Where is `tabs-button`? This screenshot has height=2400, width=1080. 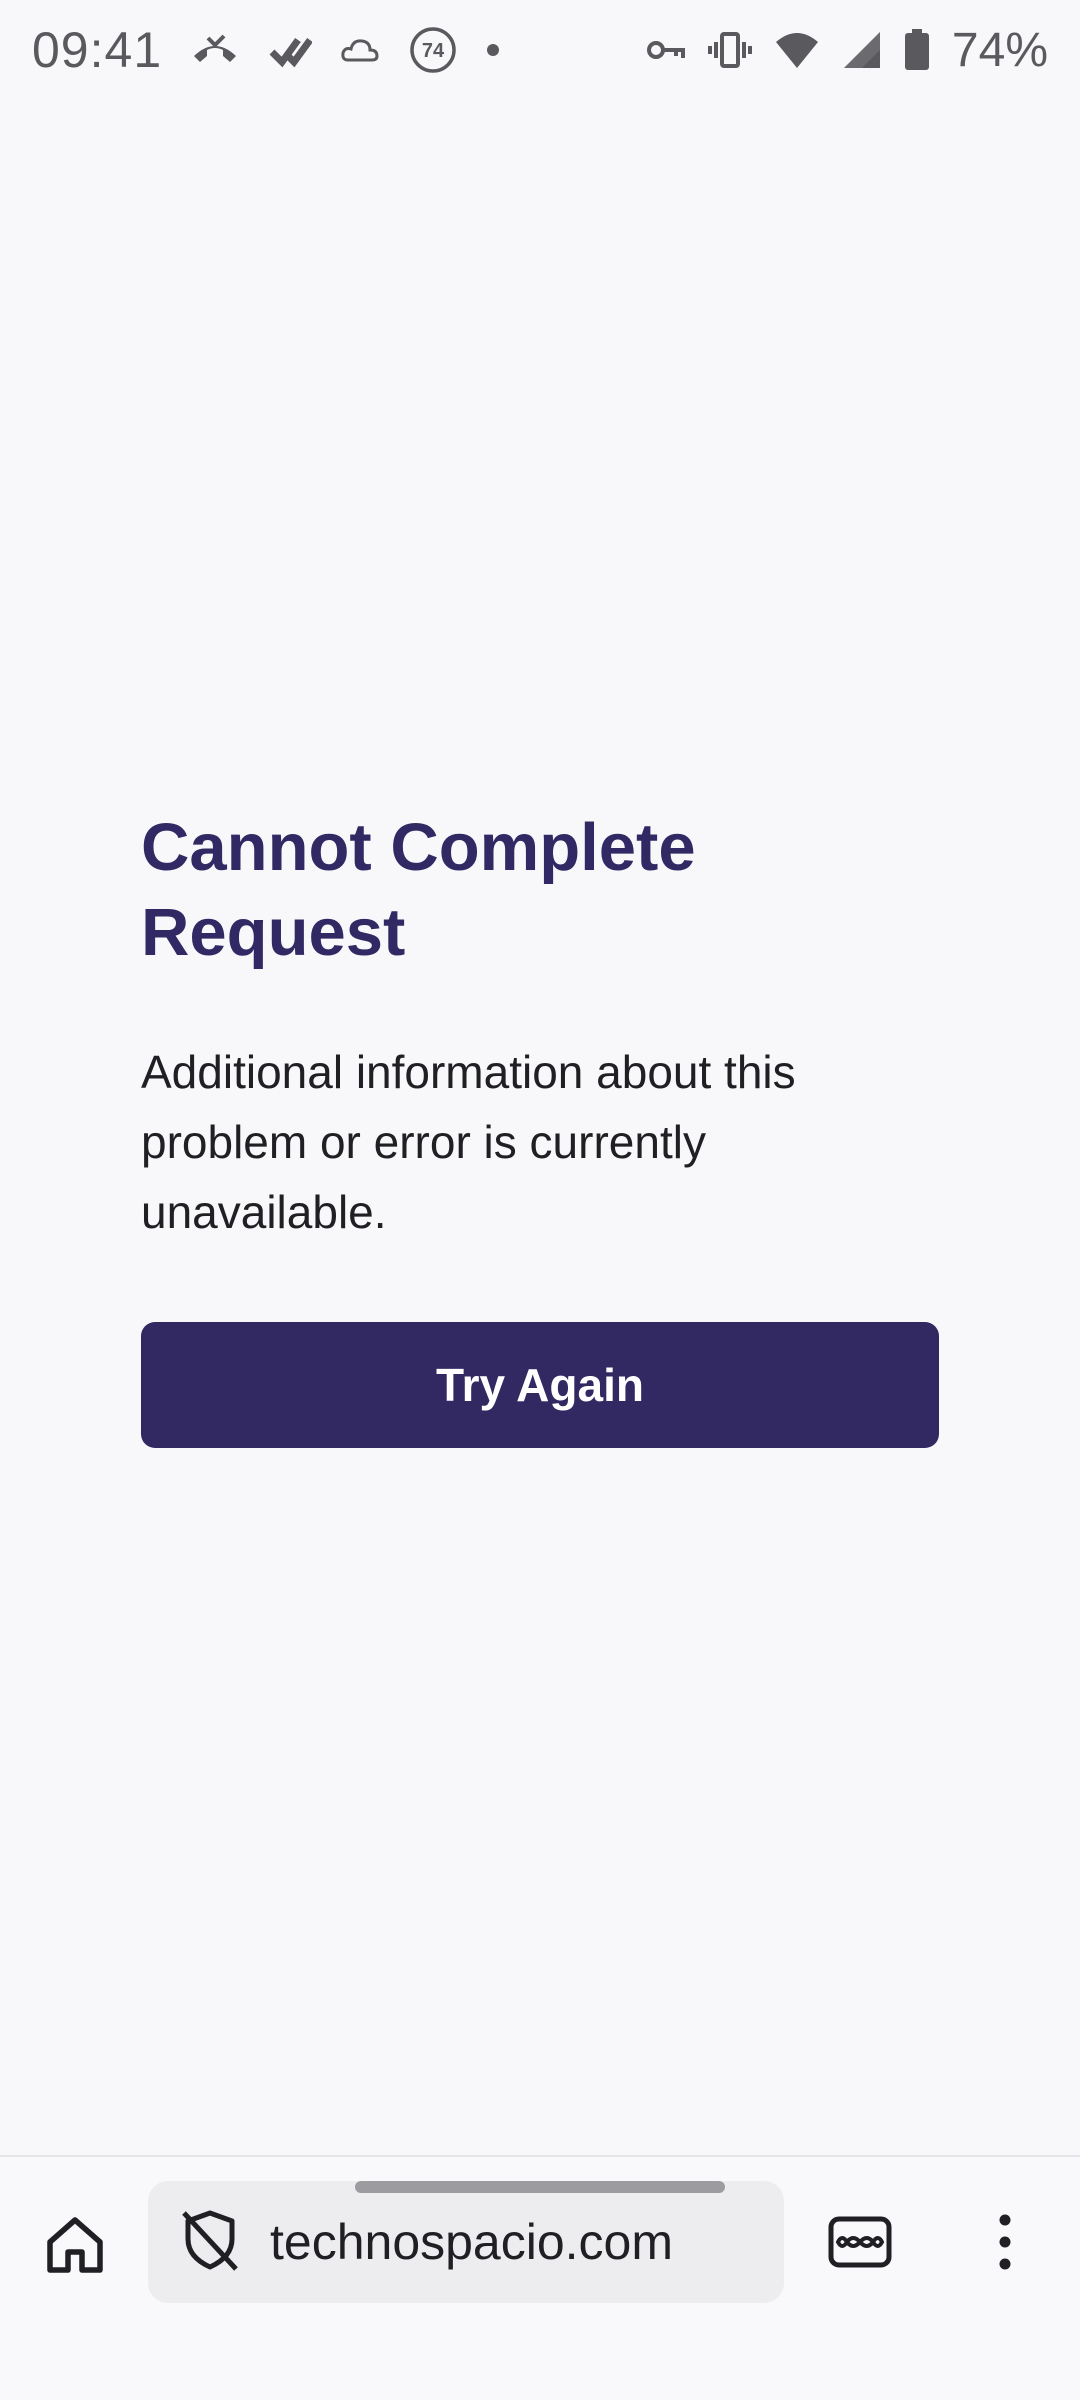 tabs-button is located at coordinates (860, 2244).